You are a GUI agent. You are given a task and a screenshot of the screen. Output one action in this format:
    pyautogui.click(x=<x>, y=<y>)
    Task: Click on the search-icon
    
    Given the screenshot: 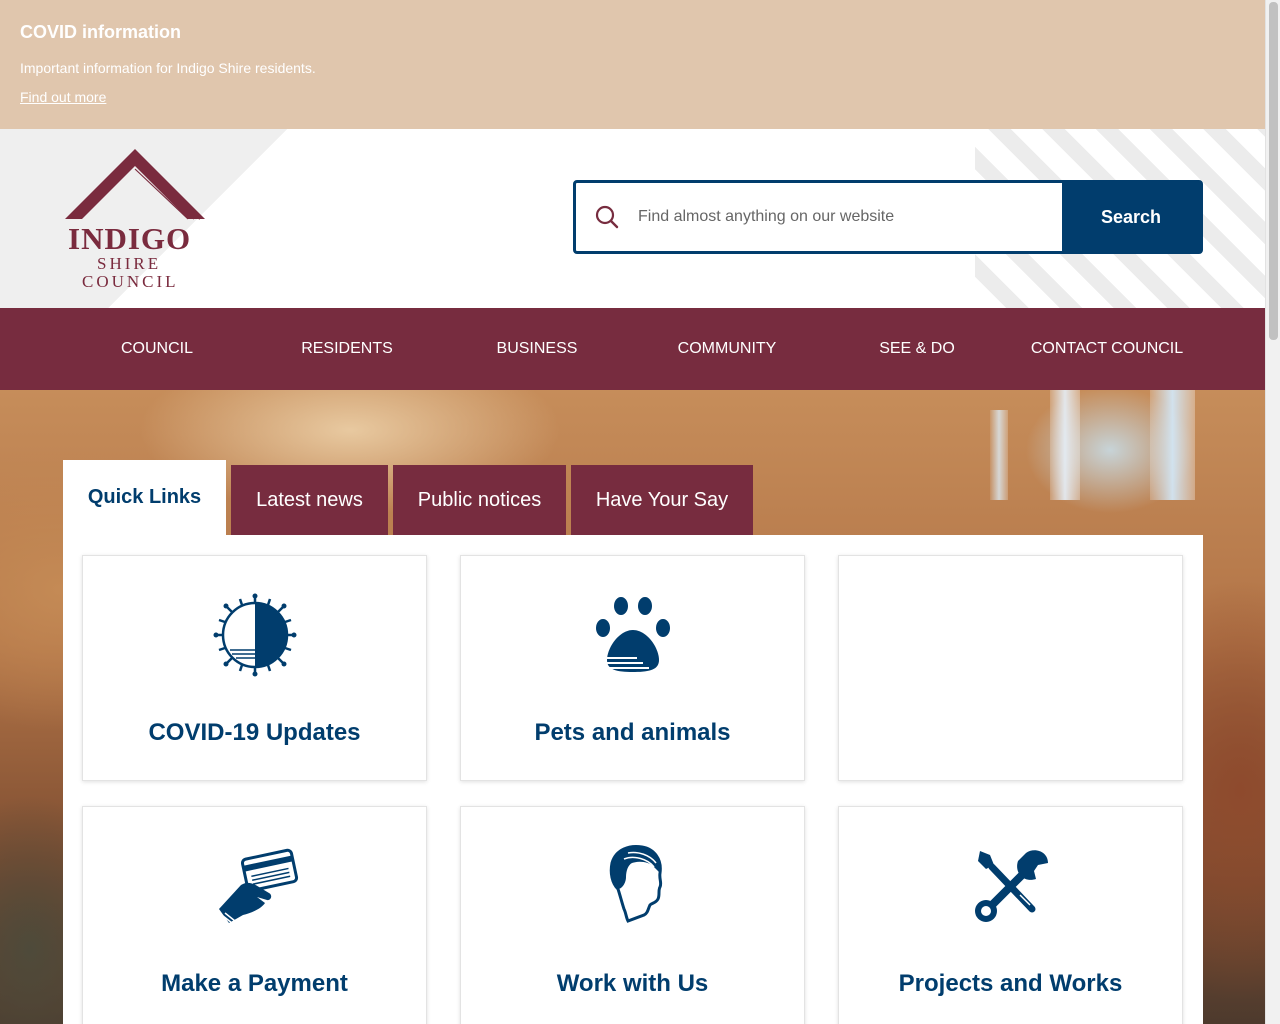 What is the action you would take?
    pyautogui.click(x=607, y=217)
    